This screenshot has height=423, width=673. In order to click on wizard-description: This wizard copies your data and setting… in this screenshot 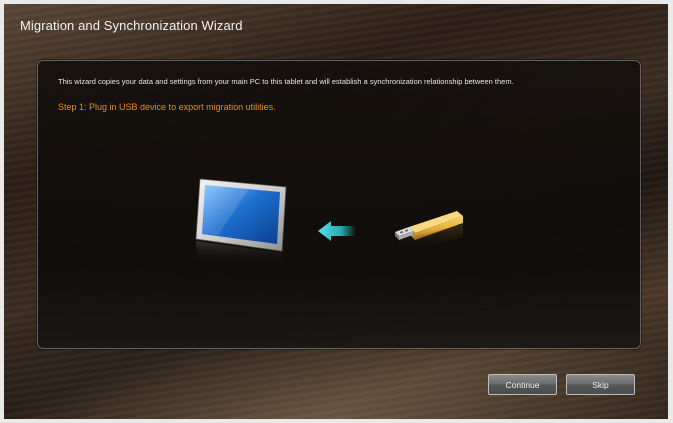, I will do `click(286, 81)`.